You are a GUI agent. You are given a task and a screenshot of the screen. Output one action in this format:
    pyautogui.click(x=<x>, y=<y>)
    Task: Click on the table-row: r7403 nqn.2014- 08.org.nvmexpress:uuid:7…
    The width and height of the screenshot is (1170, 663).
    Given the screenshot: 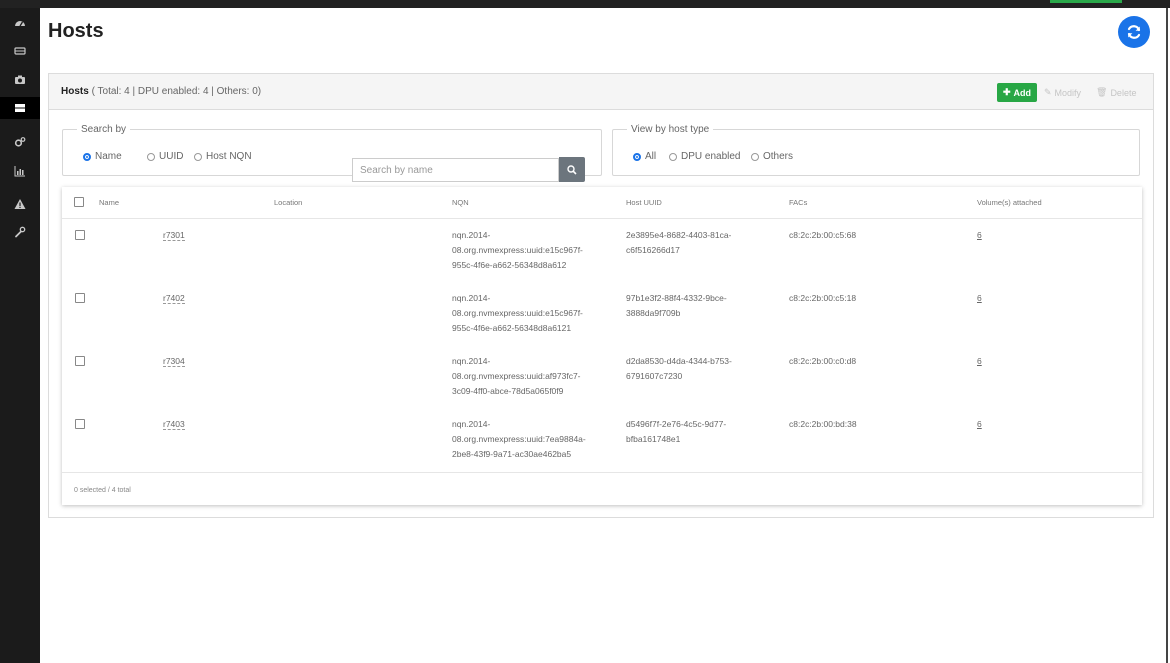 What is the action you would take?
    pyautogui.click(x=602, y=441)
    